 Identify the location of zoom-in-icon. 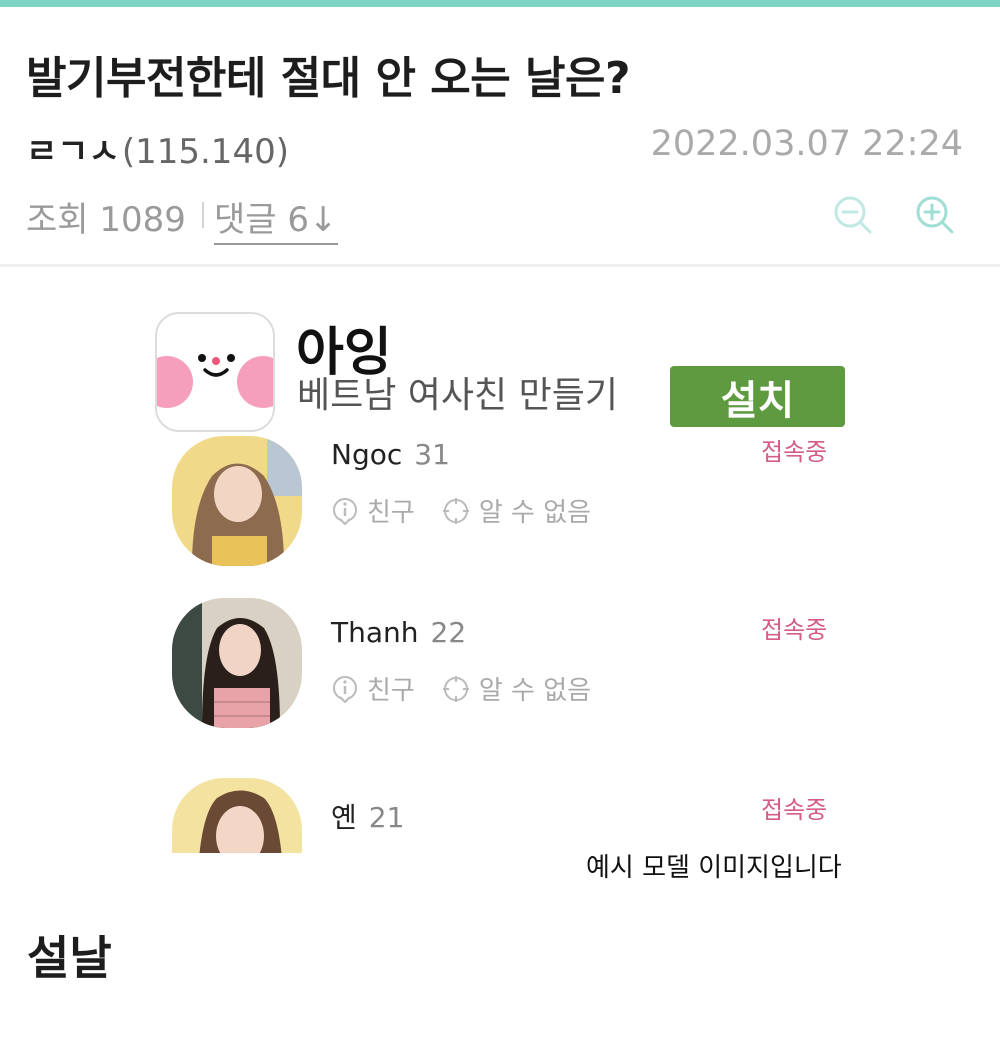
(935, 215).